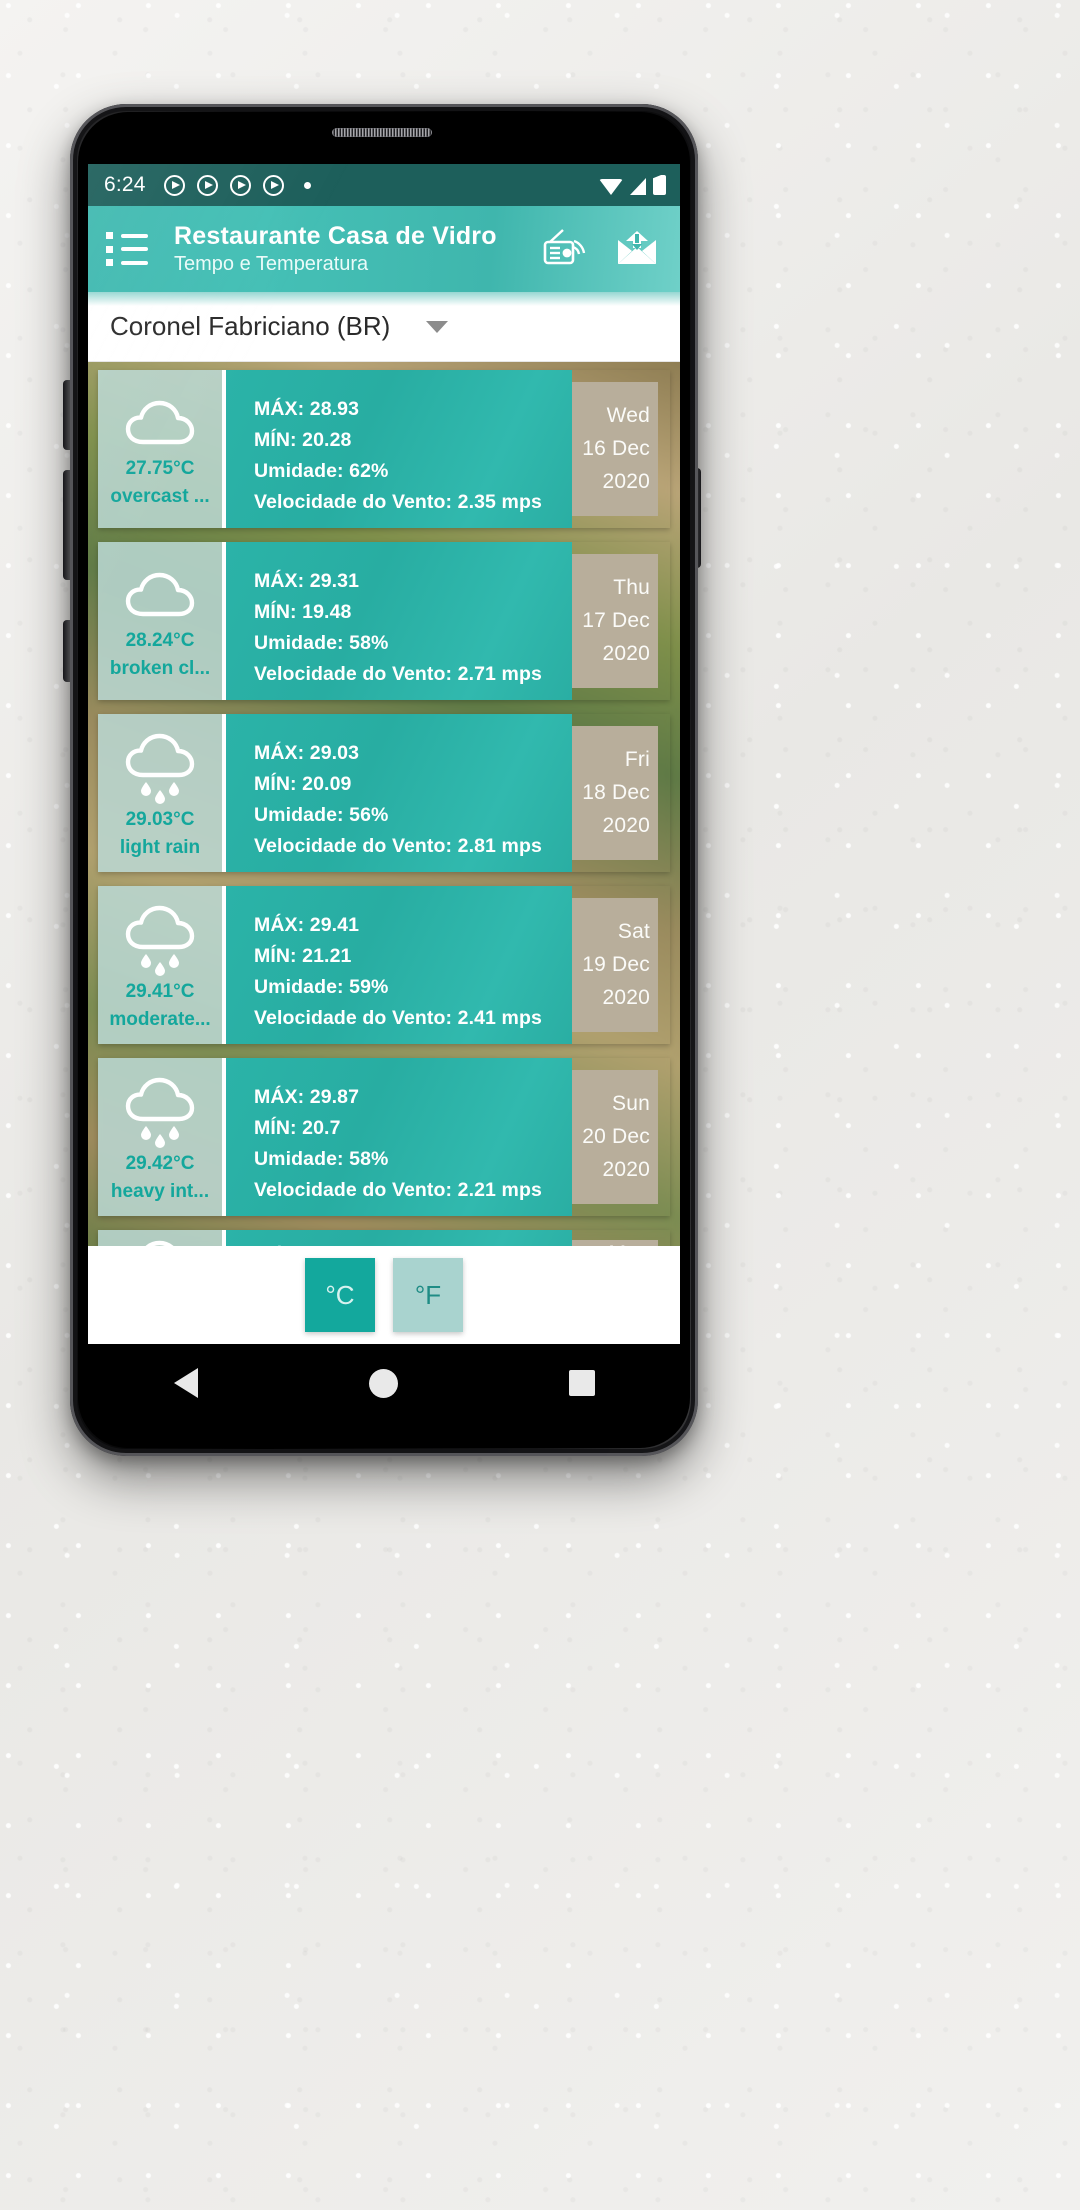 This screenshot has height=2210, width=1080. What do you see at coordinates (321, 1159) in the screenshot?
I see `forecast-humidity: Umidade: 58%` at bounding box center [321, 1159].